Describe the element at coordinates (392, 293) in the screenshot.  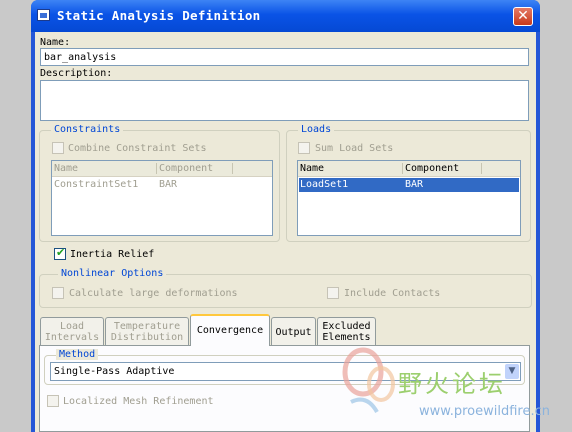
I see `include-contacts-label: Include Contacts` at that location.